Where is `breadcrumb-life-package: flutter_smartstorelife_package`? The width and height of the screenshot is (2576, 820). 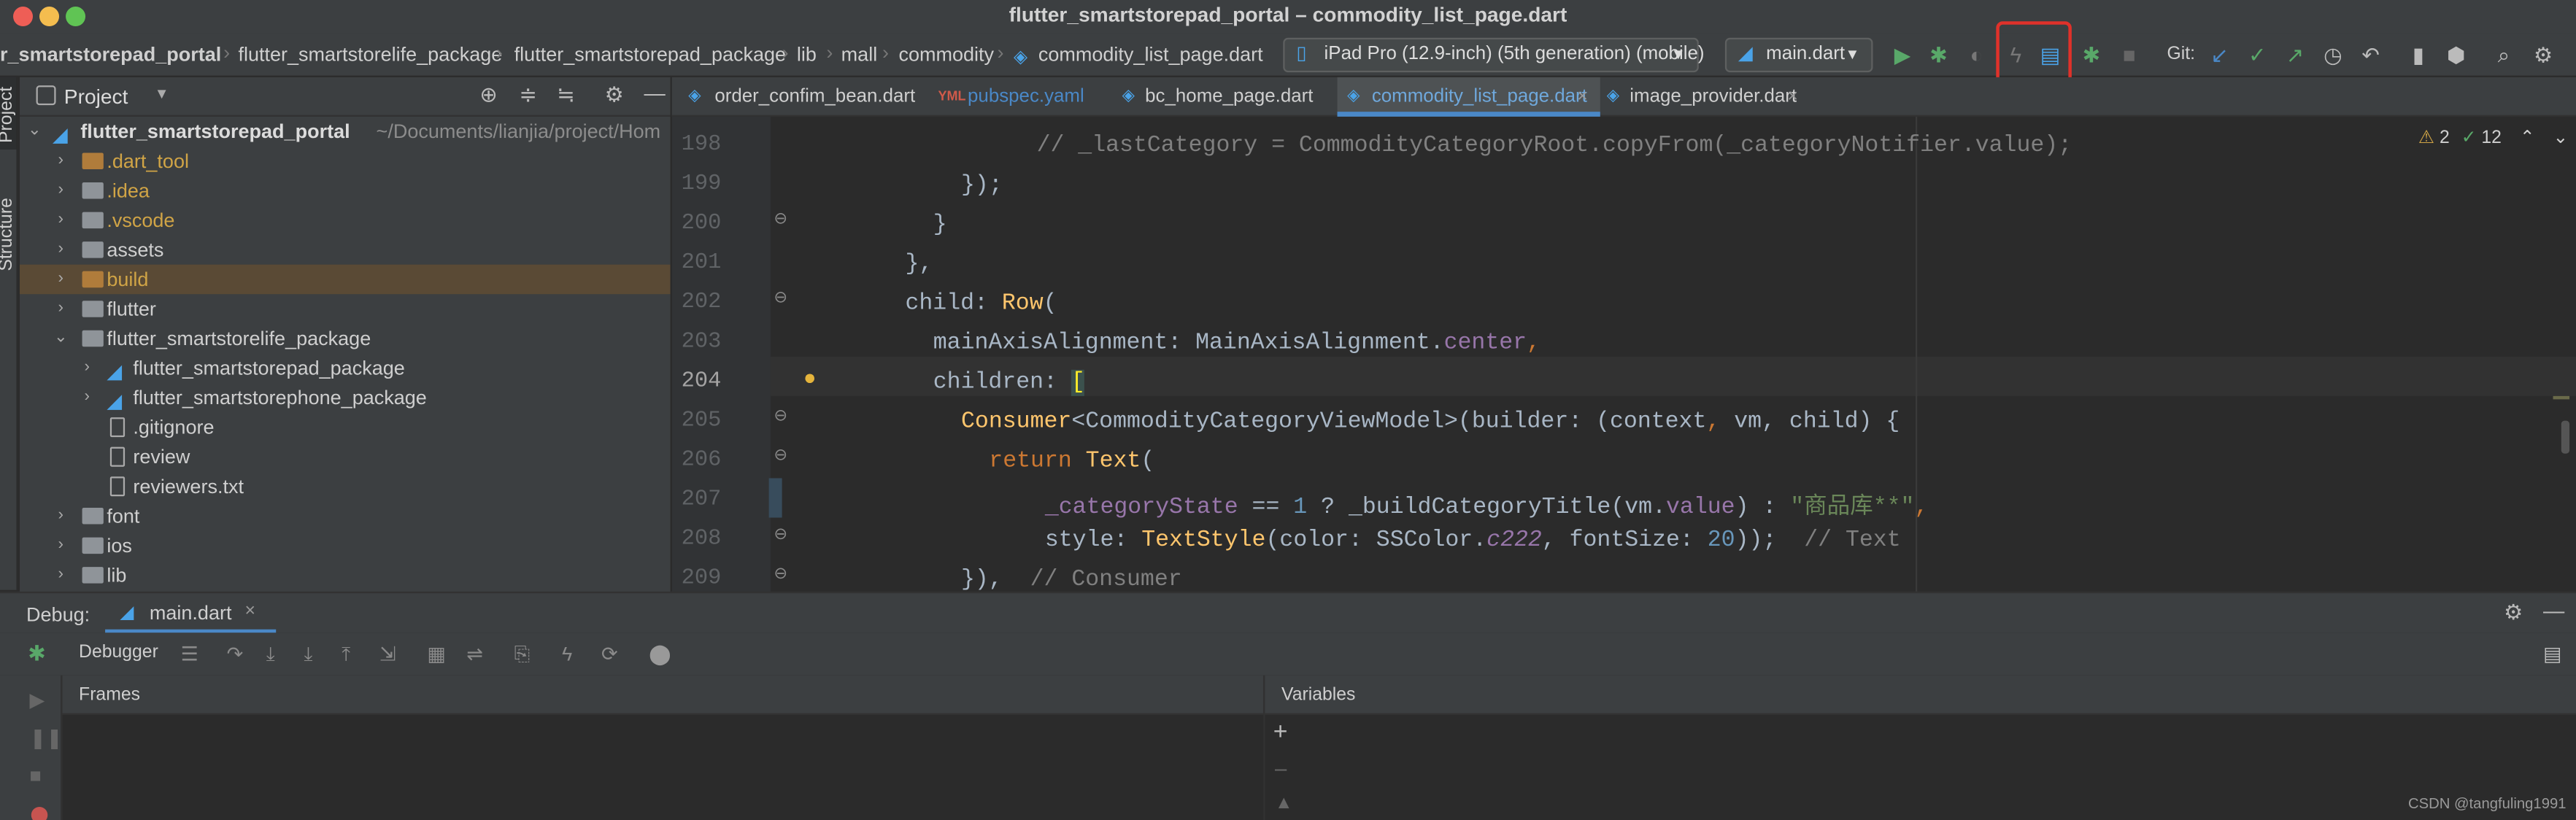 breadcrumb-life-package: flutter_smartstorelife_package is located at coordinates (370, 55).